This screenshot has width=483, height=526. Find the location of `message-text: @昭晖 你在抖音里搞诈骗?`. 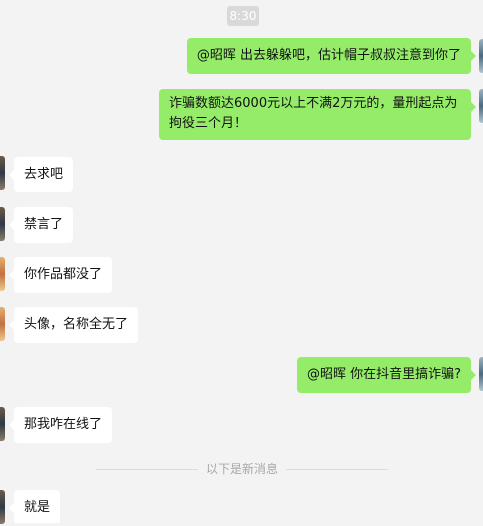

message-text: @昭晖 你在抖音里搞诈骗? is located at coordinates (383, 374).